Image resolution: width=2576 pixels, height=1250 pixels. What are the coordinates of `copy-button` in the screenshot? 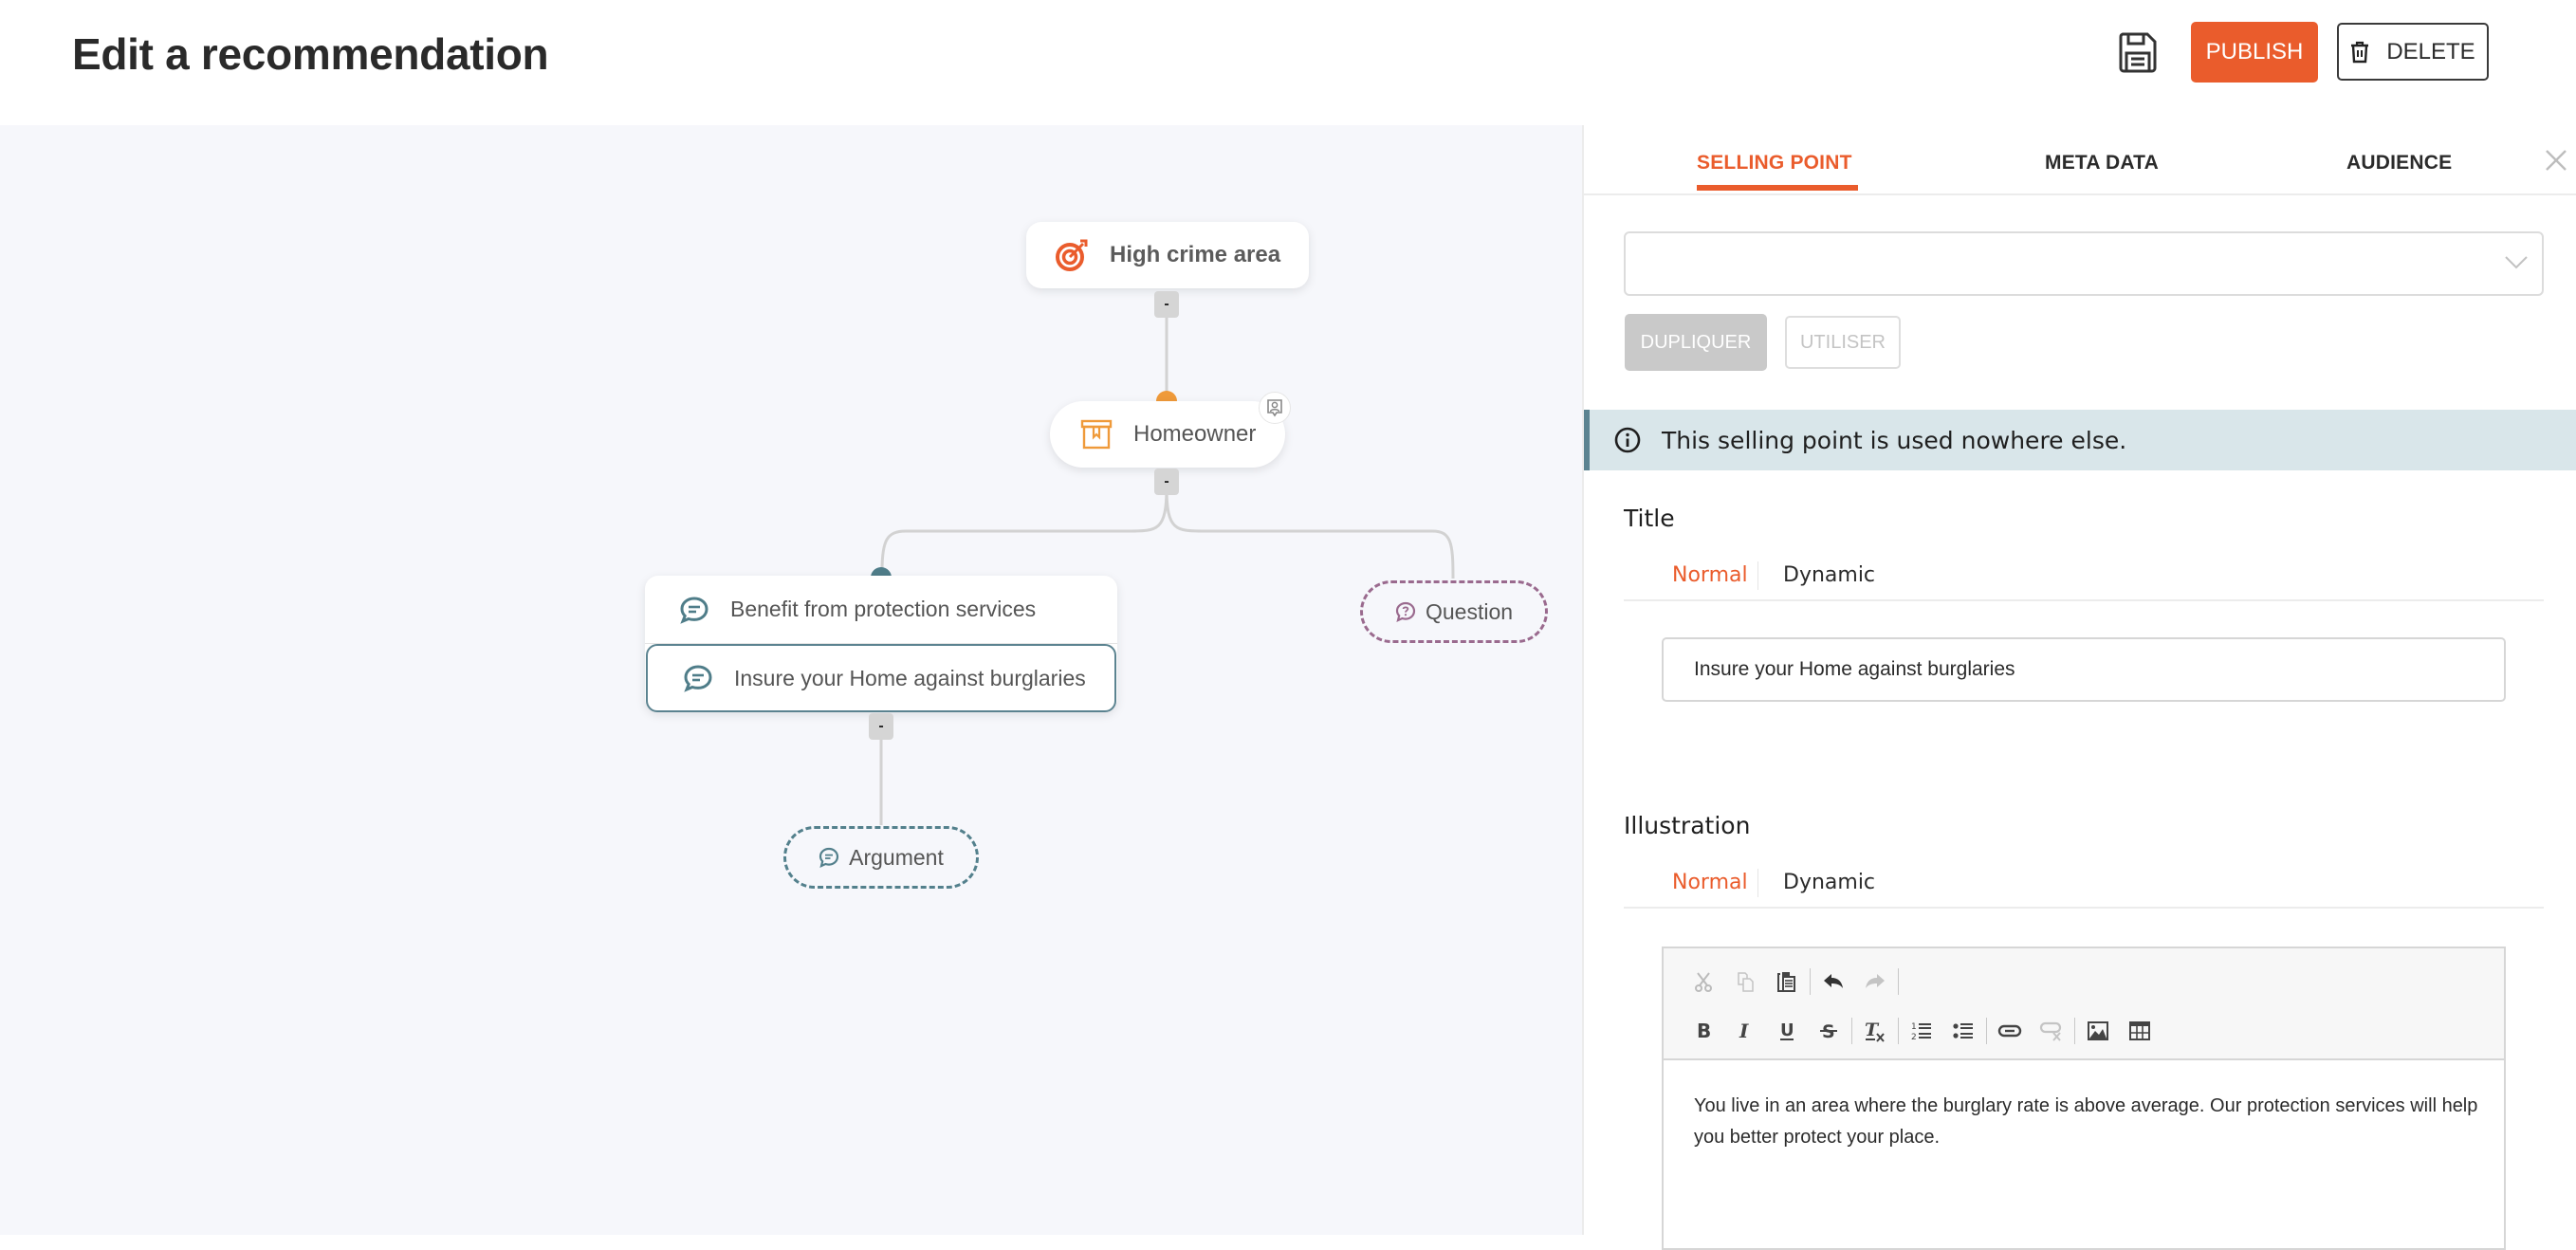 It's located at (1745, 981).